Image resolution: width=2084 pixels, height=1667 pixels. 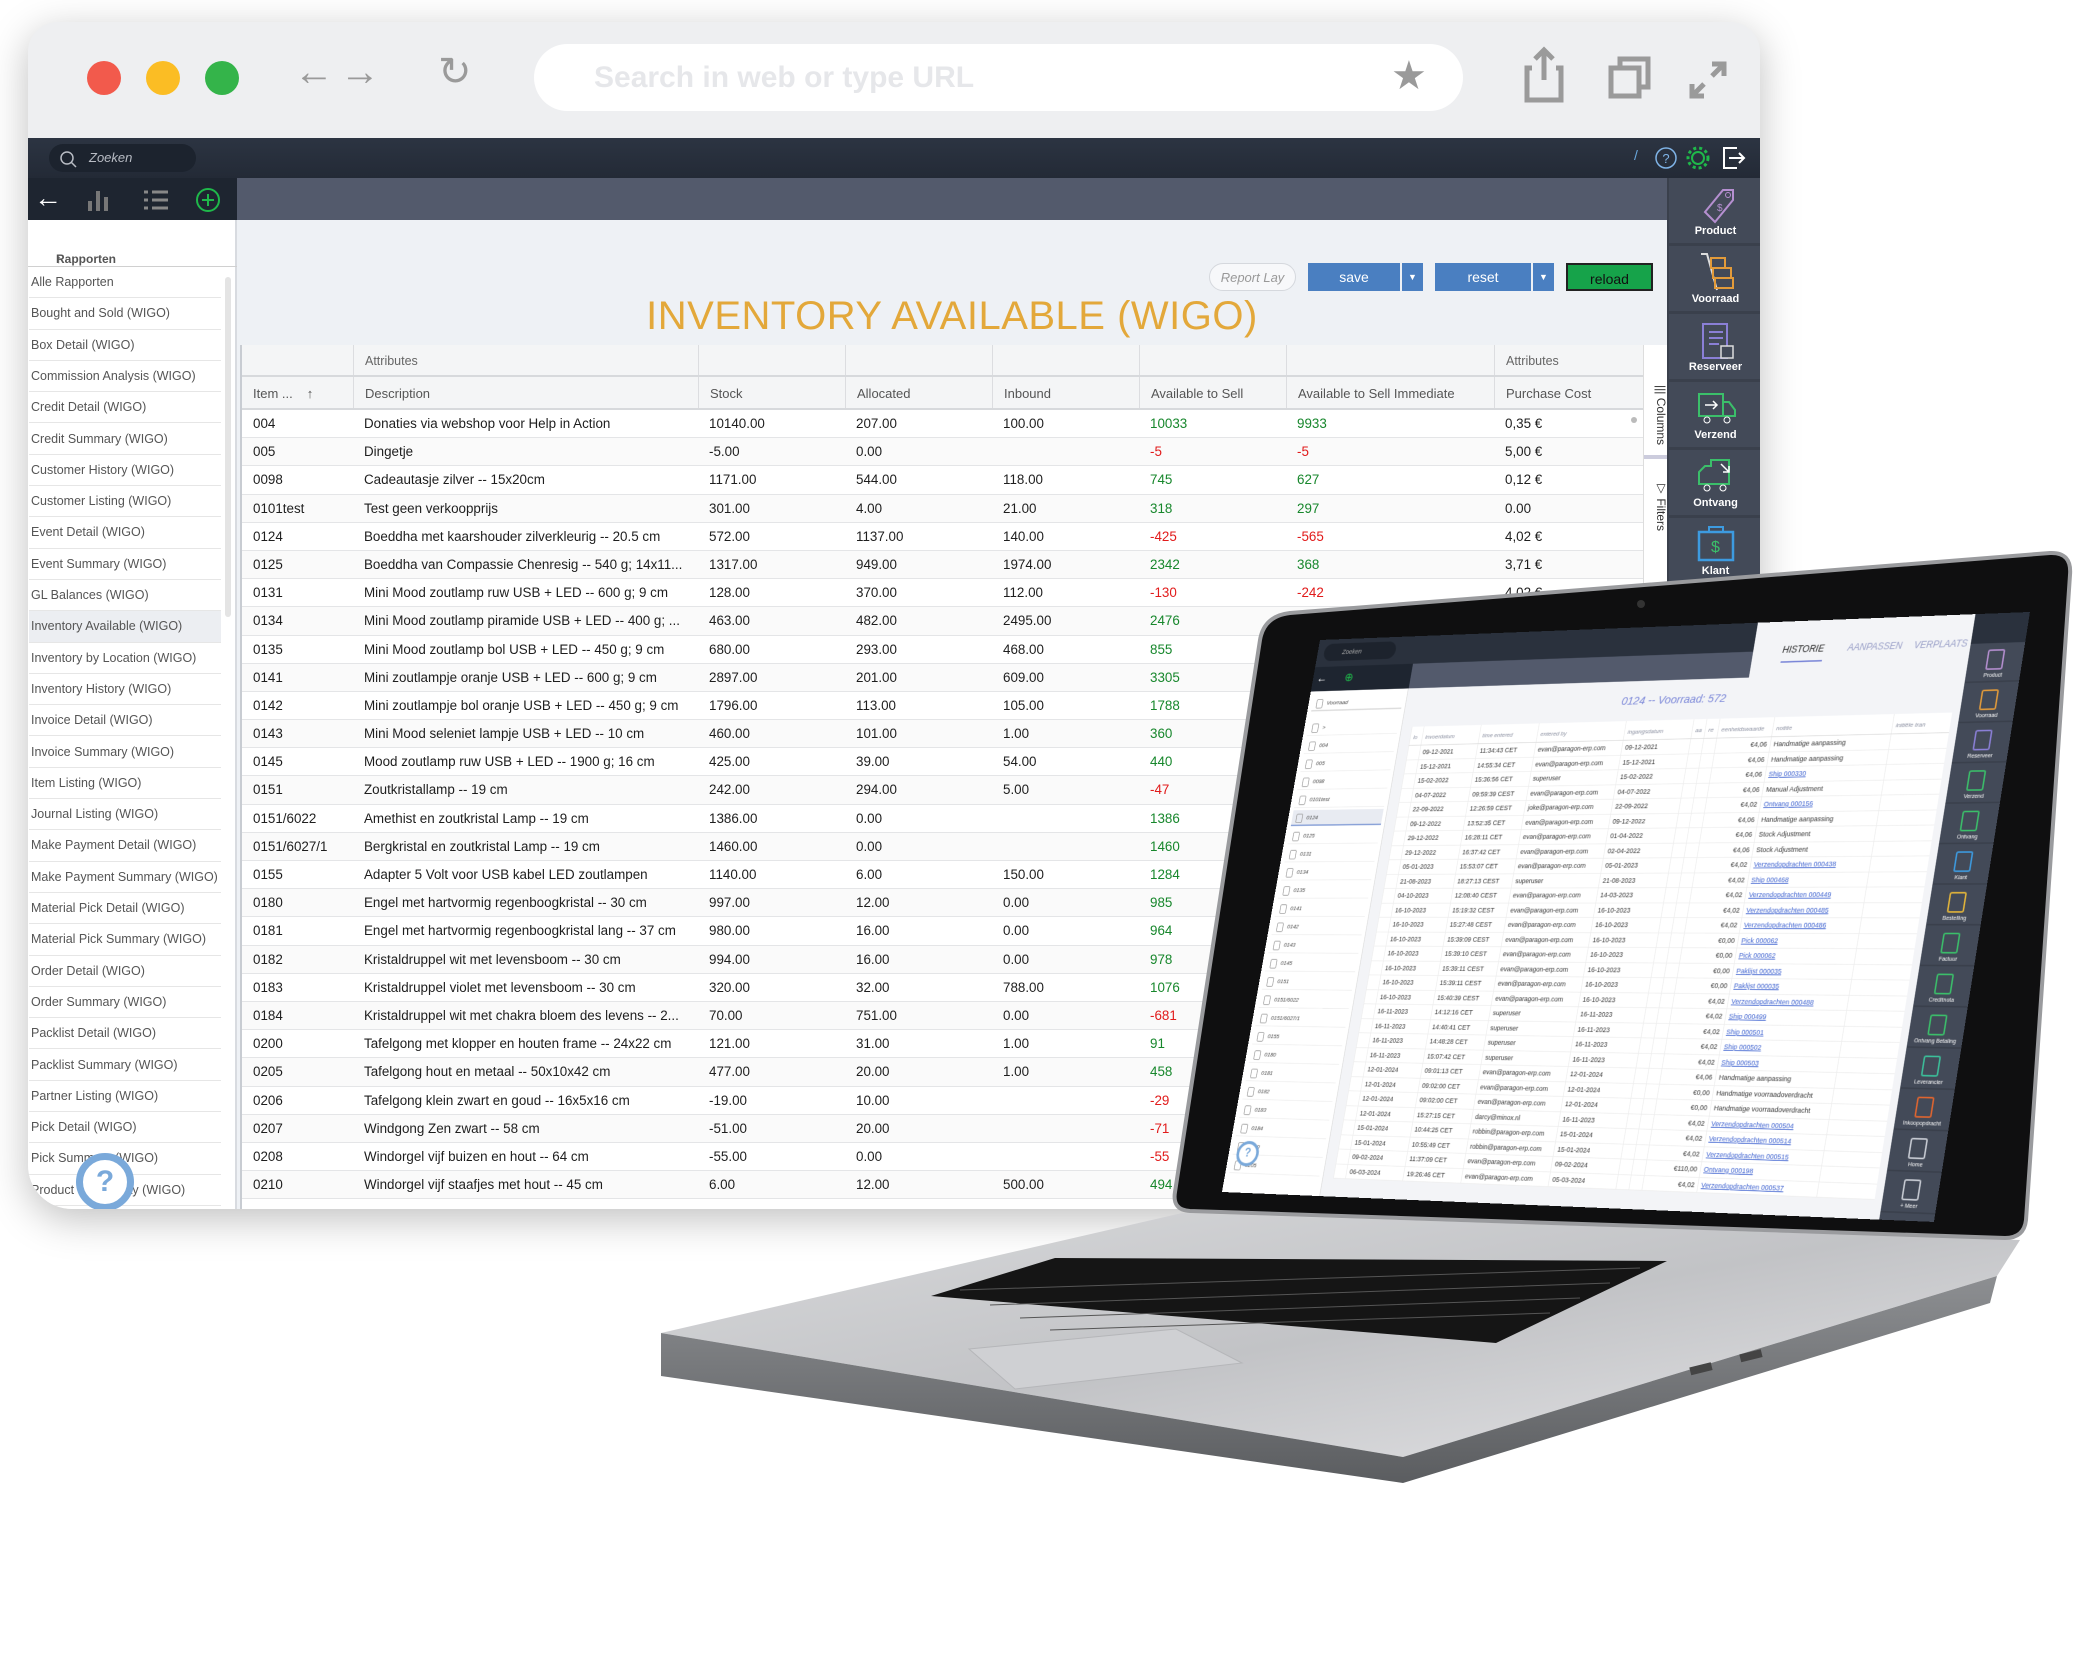 What do you see at coordinates (1817, 818) in the screenshot?
I see `history-cell: Handmatige aanpassing` at bounding box center [1817, 818].